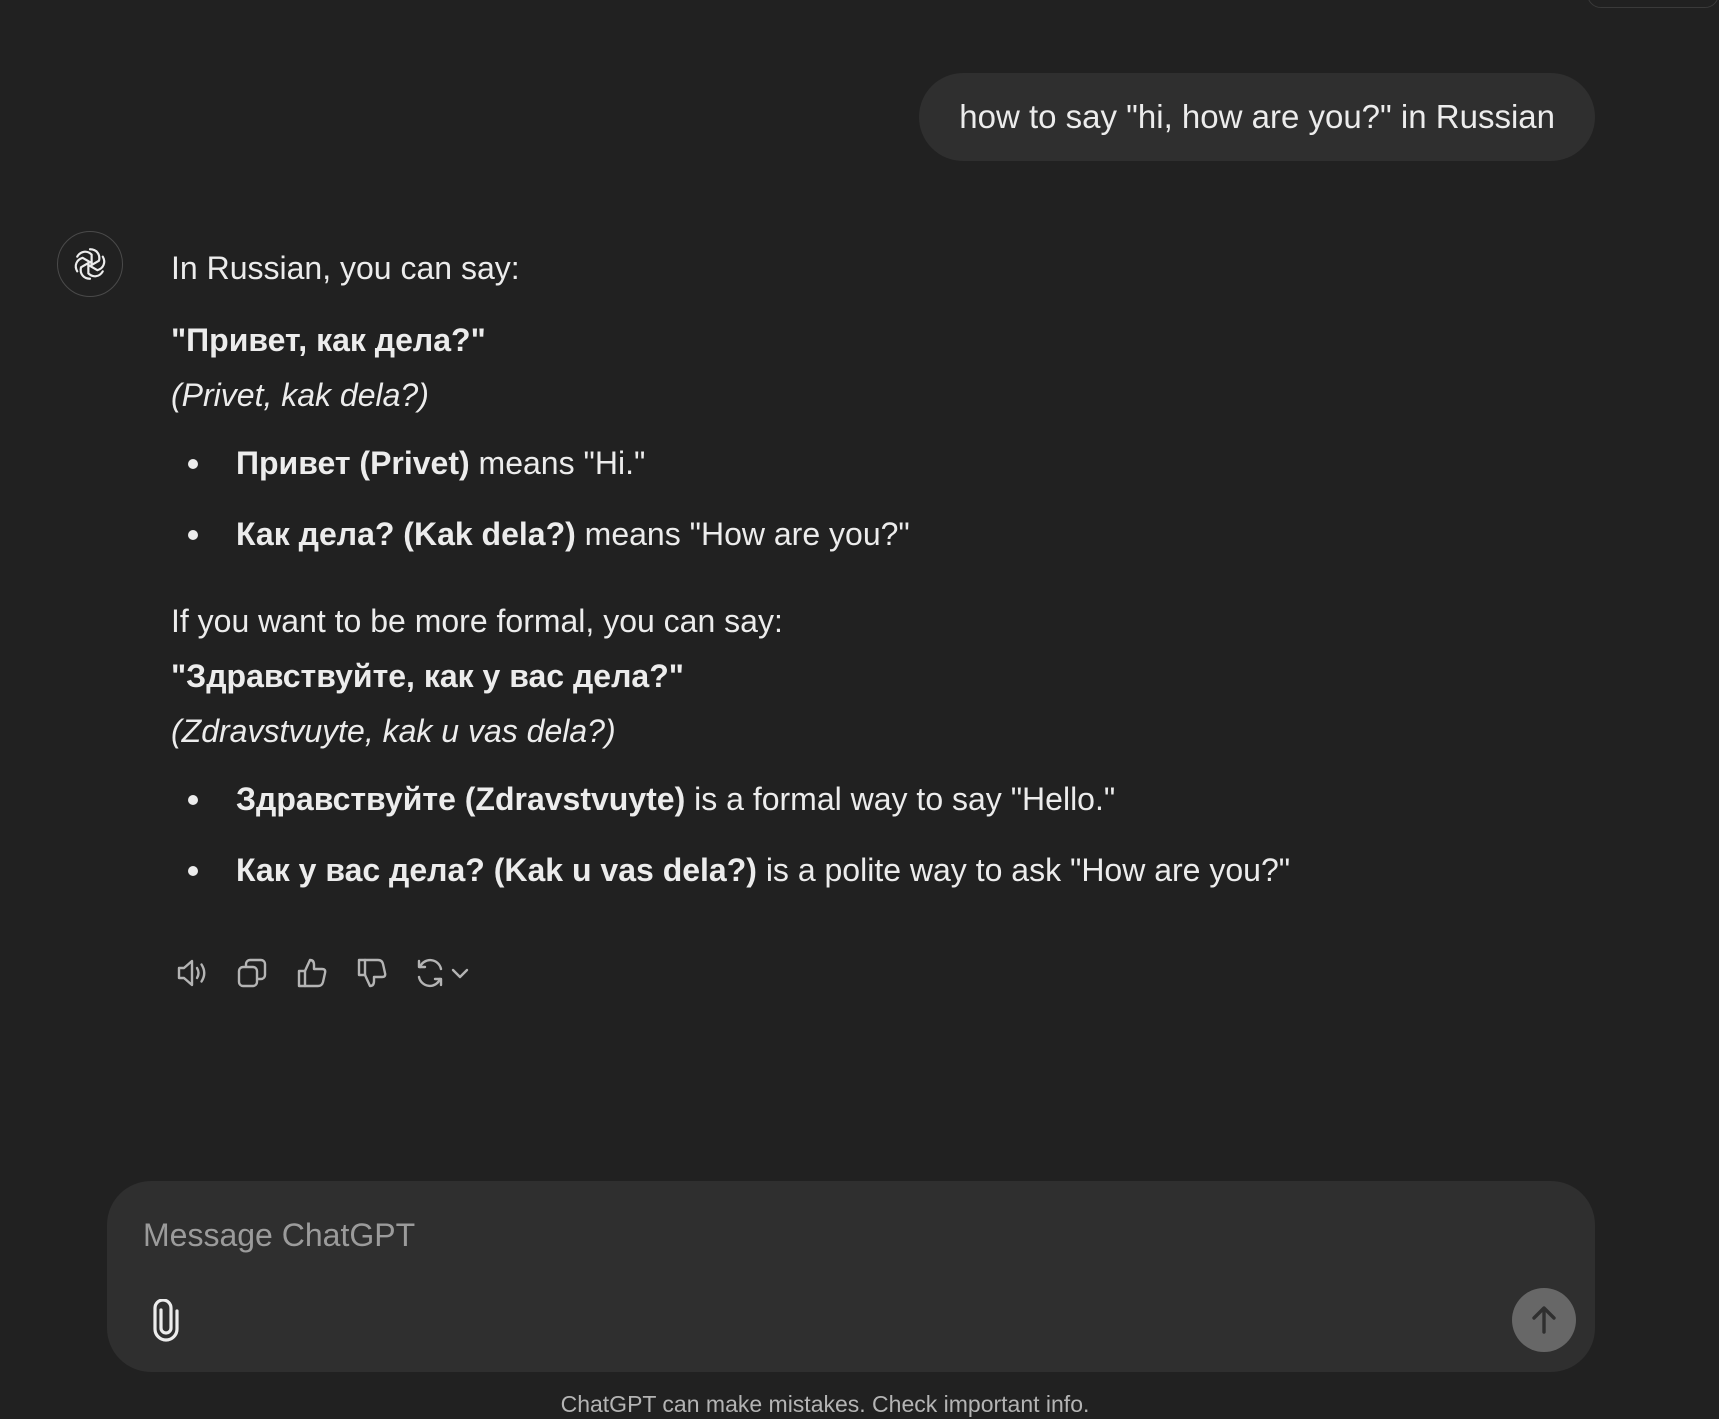  I want to click on attach-button, so click(166, 1321).